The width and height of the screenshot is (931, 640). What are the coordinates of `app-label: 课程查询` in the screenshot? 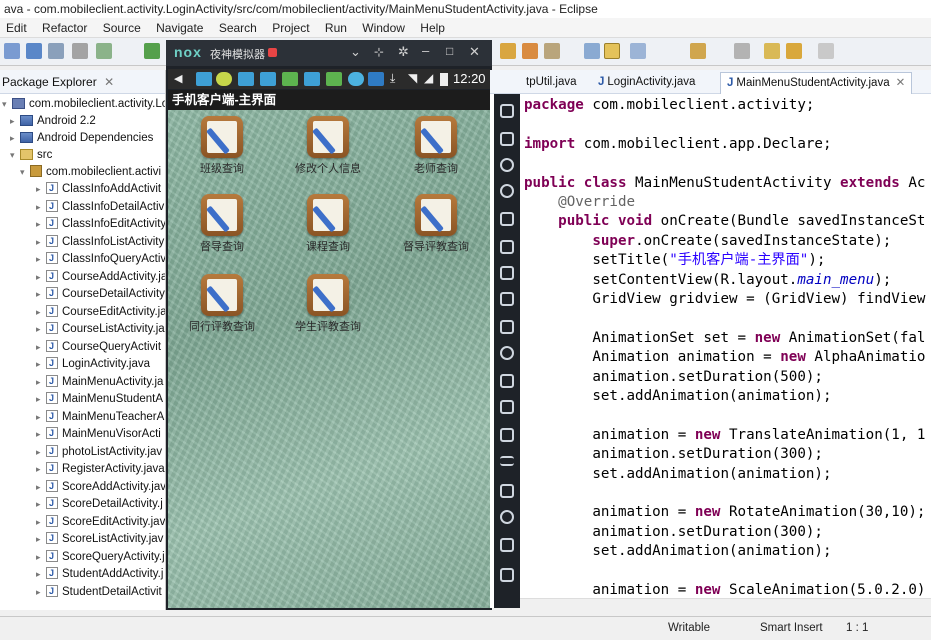 It's located at (328, 247).